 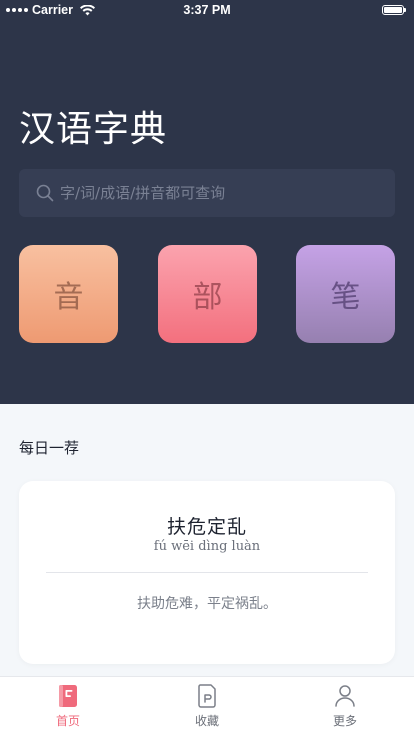 I want to click on radical-lookup-button: 部, so click(x=207, y=294).